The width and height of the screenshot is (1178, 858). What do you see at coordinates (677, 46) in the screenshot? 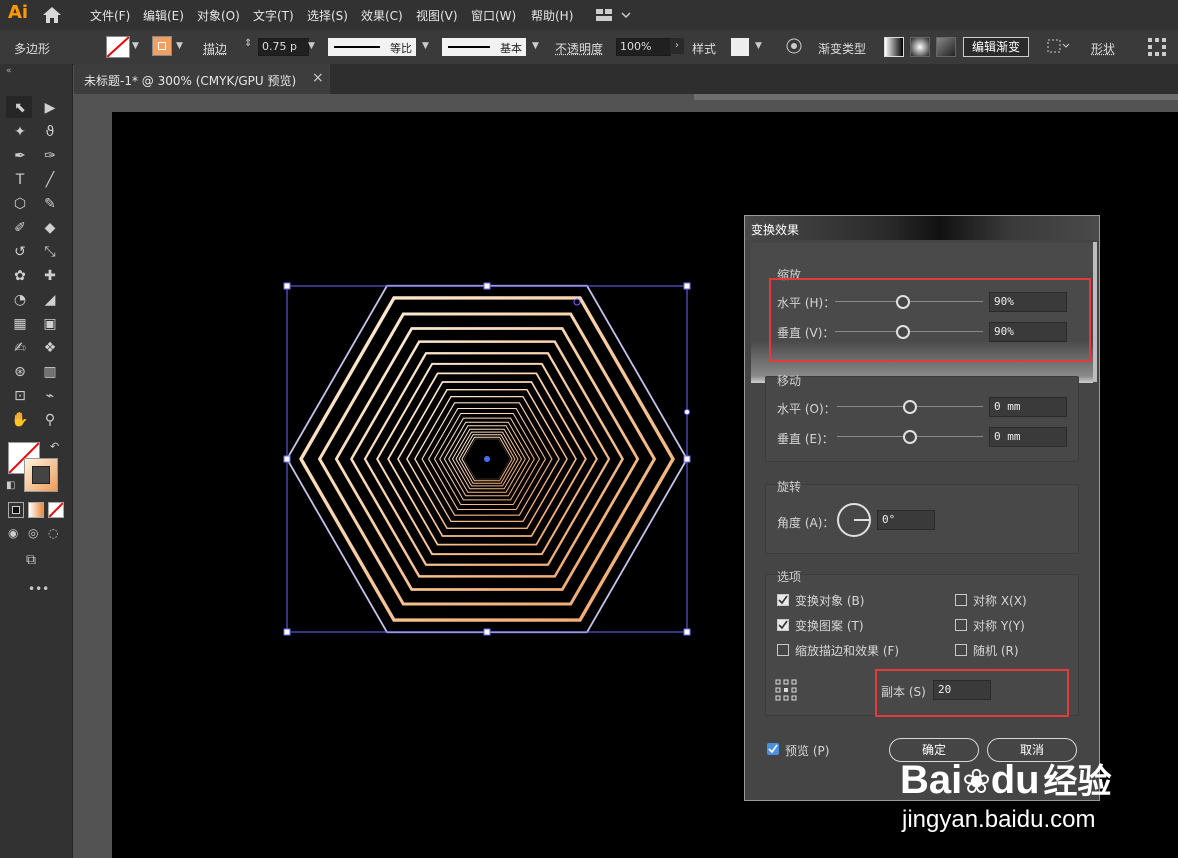
I see `chevron-right-icon: ›` at bounding box center [677, 46].